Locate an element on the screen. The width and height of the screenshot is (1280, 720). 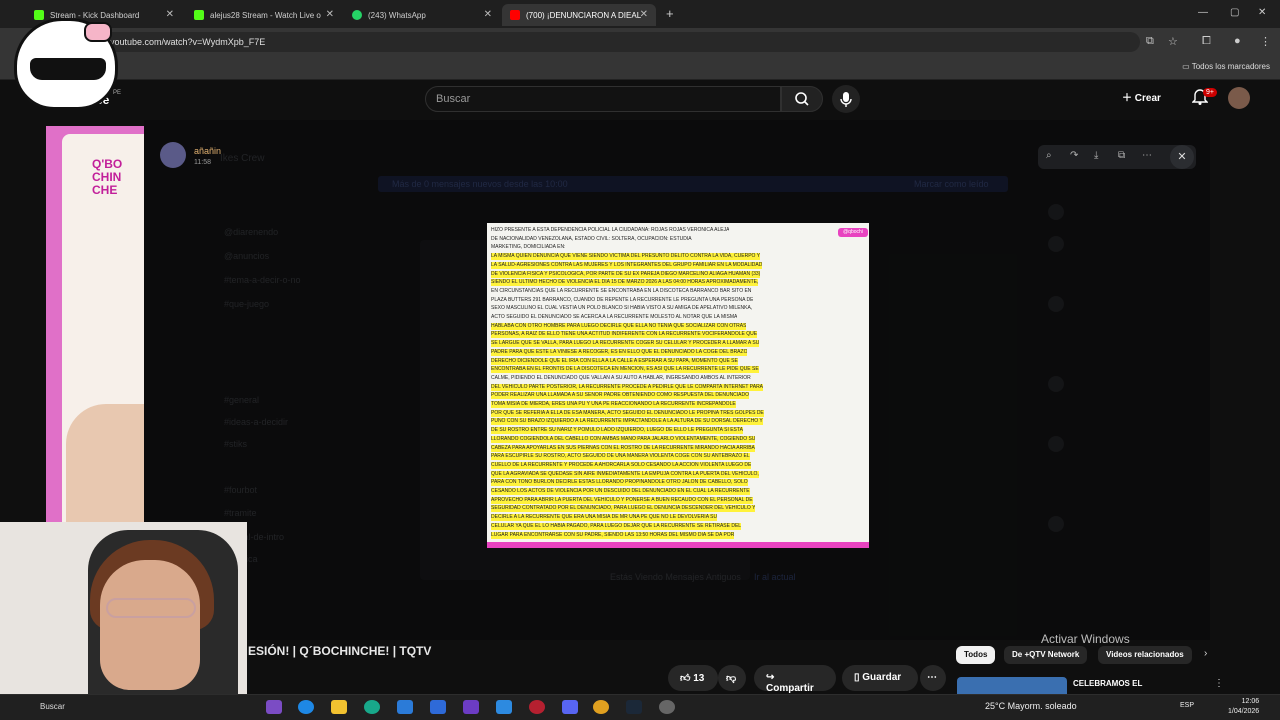
maximize-icon: ▢ is located at coordinates (1234, 12).